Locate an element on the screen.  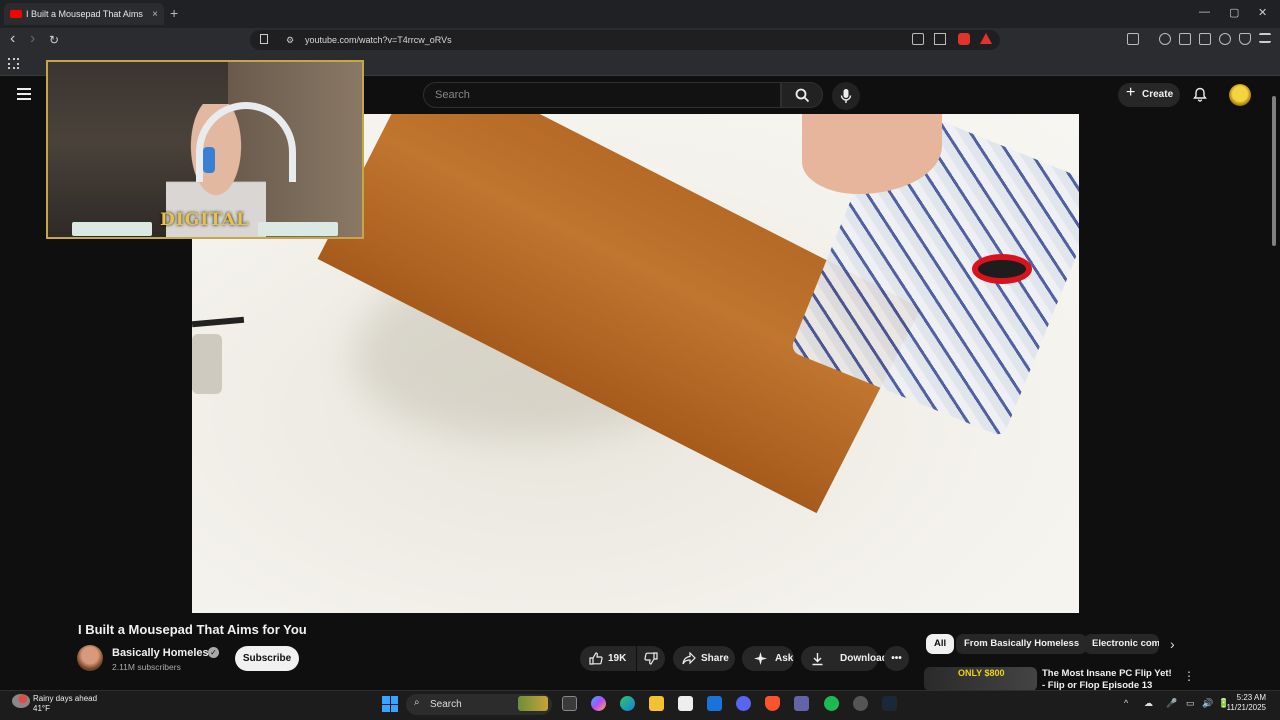
share-button: Share is located at coordinates (704, 658).